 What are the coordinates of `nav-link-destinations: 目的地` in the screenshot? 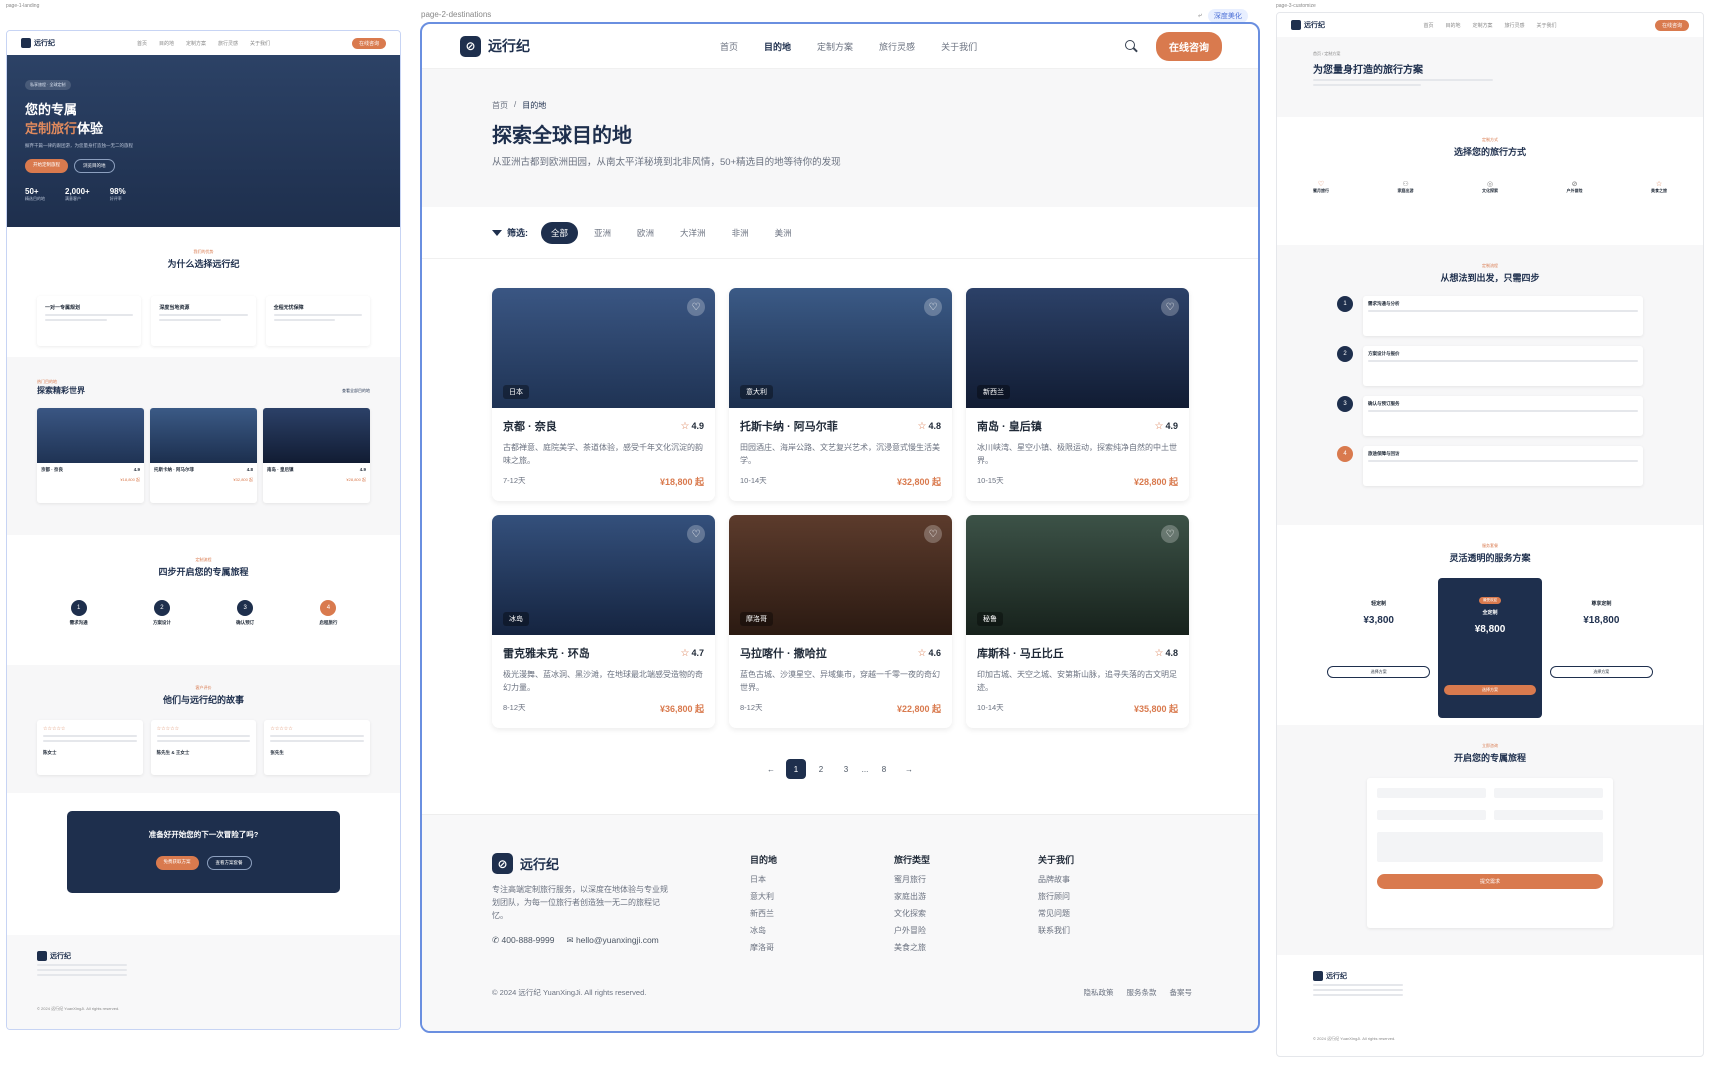 It's located at (777, 46).